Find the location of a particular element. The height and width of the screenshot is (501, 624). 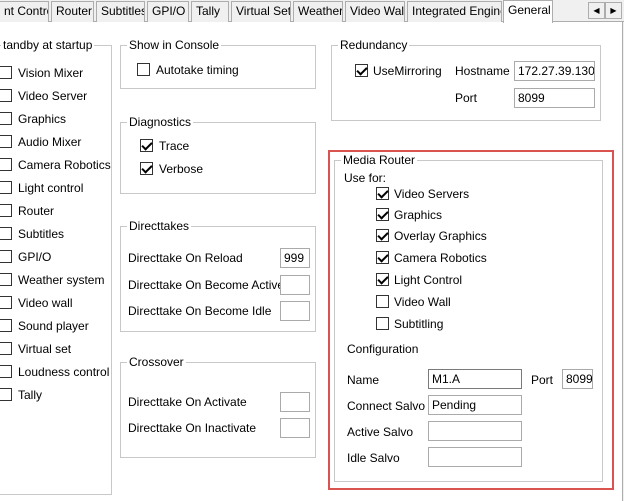

hostname-input: 172.27.39.130 is located at coordinates (554, 71).